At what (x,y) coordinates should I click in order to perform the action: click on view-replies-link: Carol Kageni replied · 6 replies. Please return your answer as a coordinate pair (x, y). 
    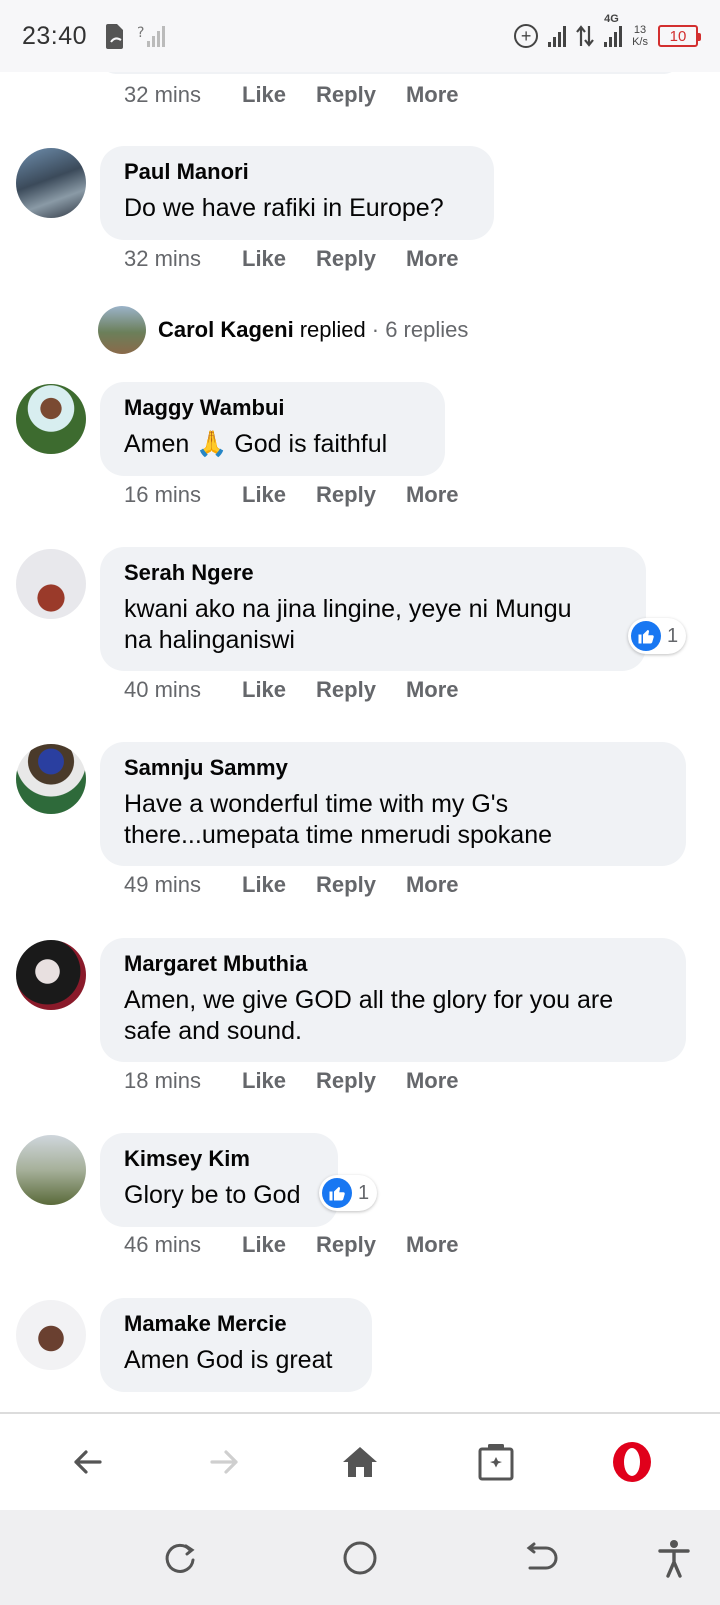
    Looking at the image, I should click on (283, 330).